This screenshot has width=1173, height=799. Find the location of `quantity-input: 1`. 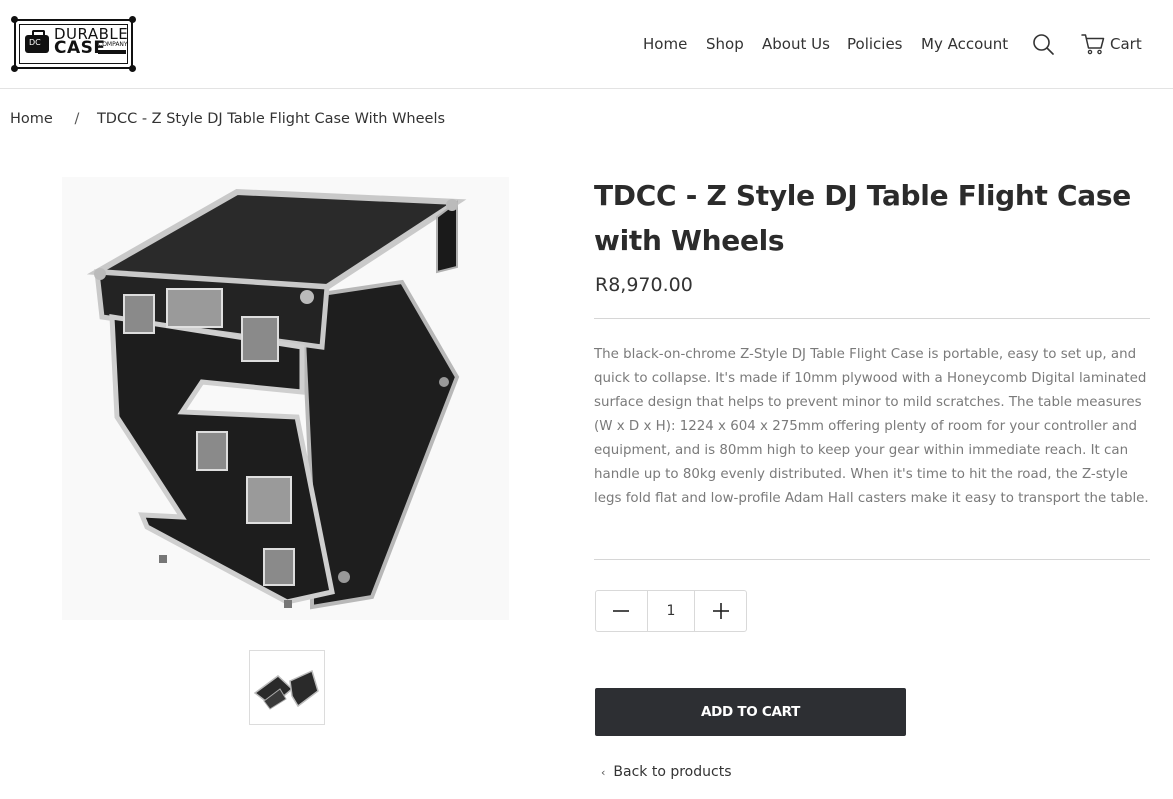

quantity-input: 1 is located at coordinates (671, 611).